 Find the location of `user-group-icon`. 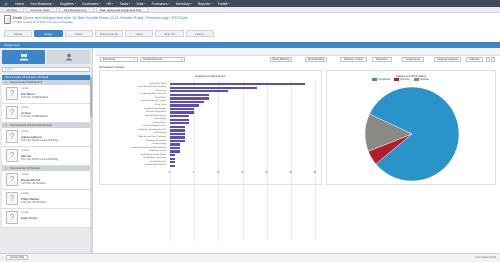

user-group-icon is located at coordinates (68, 57).